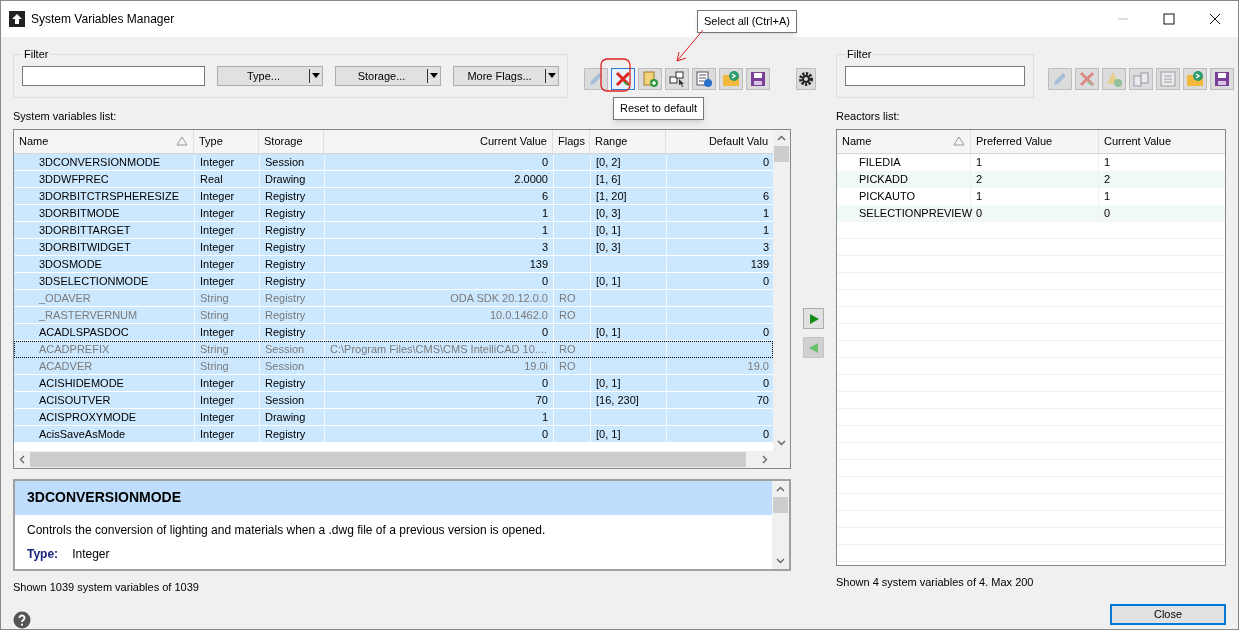  Describe the element at coordinates (628, 141) in the screenshot. I see `column-header: Range` at that location.